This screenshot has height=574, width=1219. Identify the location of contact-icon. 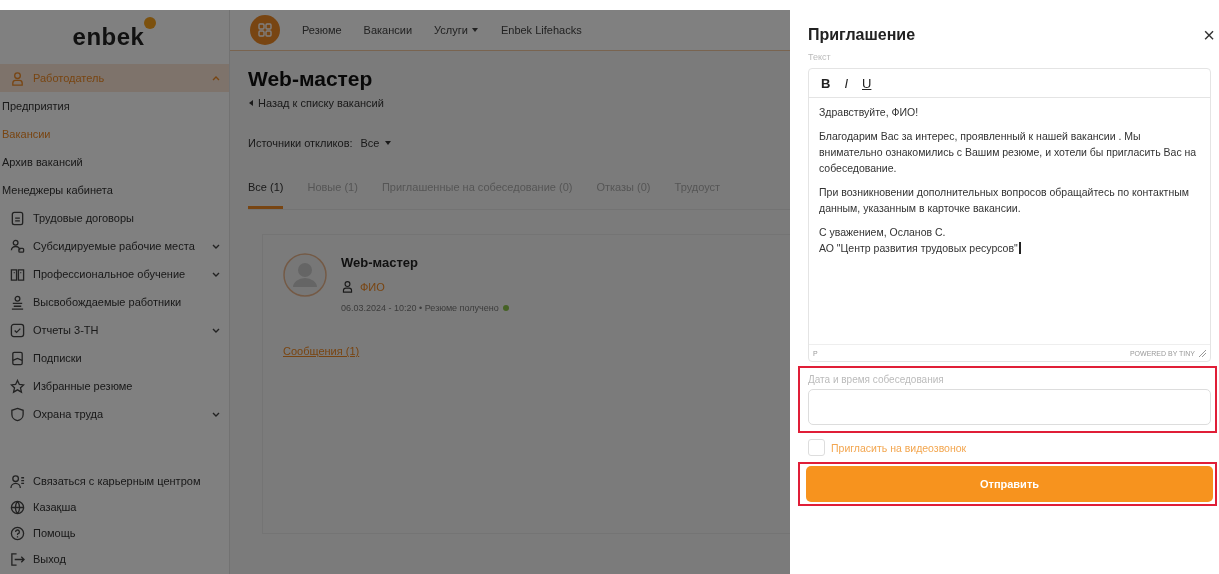
(17, 481).